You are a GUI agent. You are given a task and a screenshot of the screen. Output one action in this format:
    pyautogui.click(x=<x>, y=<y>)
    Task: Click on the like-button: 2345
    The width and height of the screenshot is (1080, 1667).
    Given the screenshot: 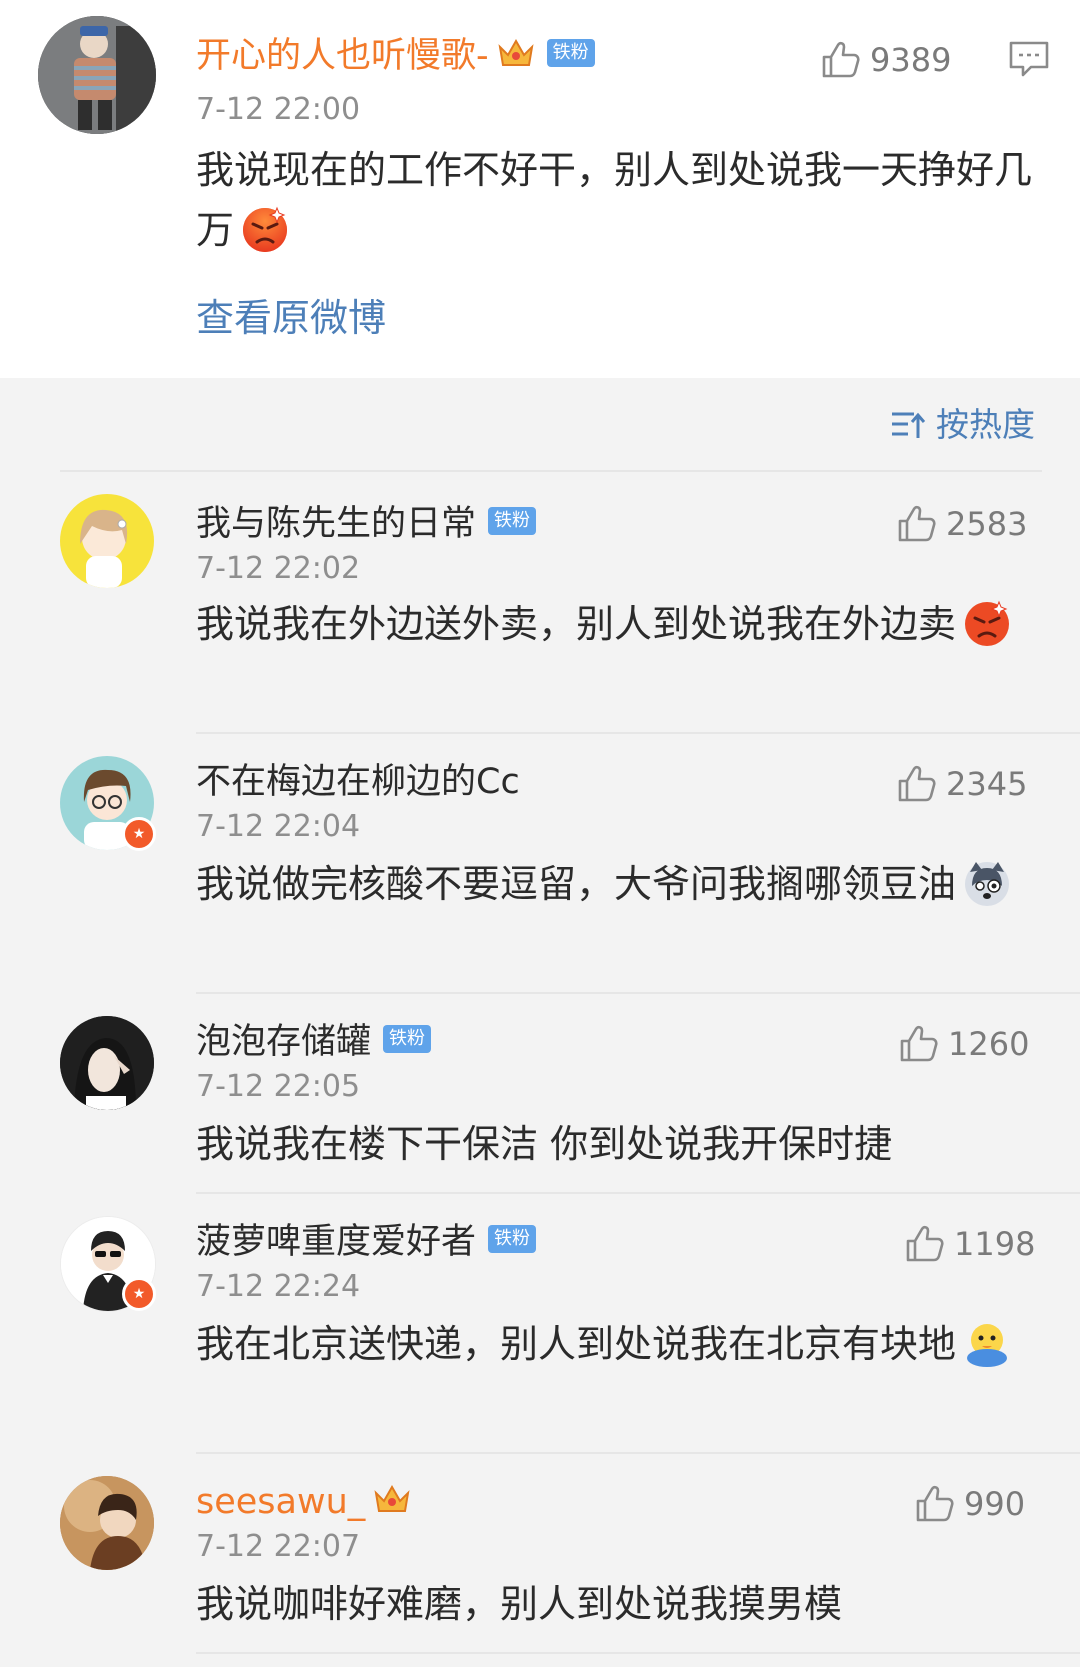 What is the action you would take?
    pyautogui.click(x=961, y=784)
    